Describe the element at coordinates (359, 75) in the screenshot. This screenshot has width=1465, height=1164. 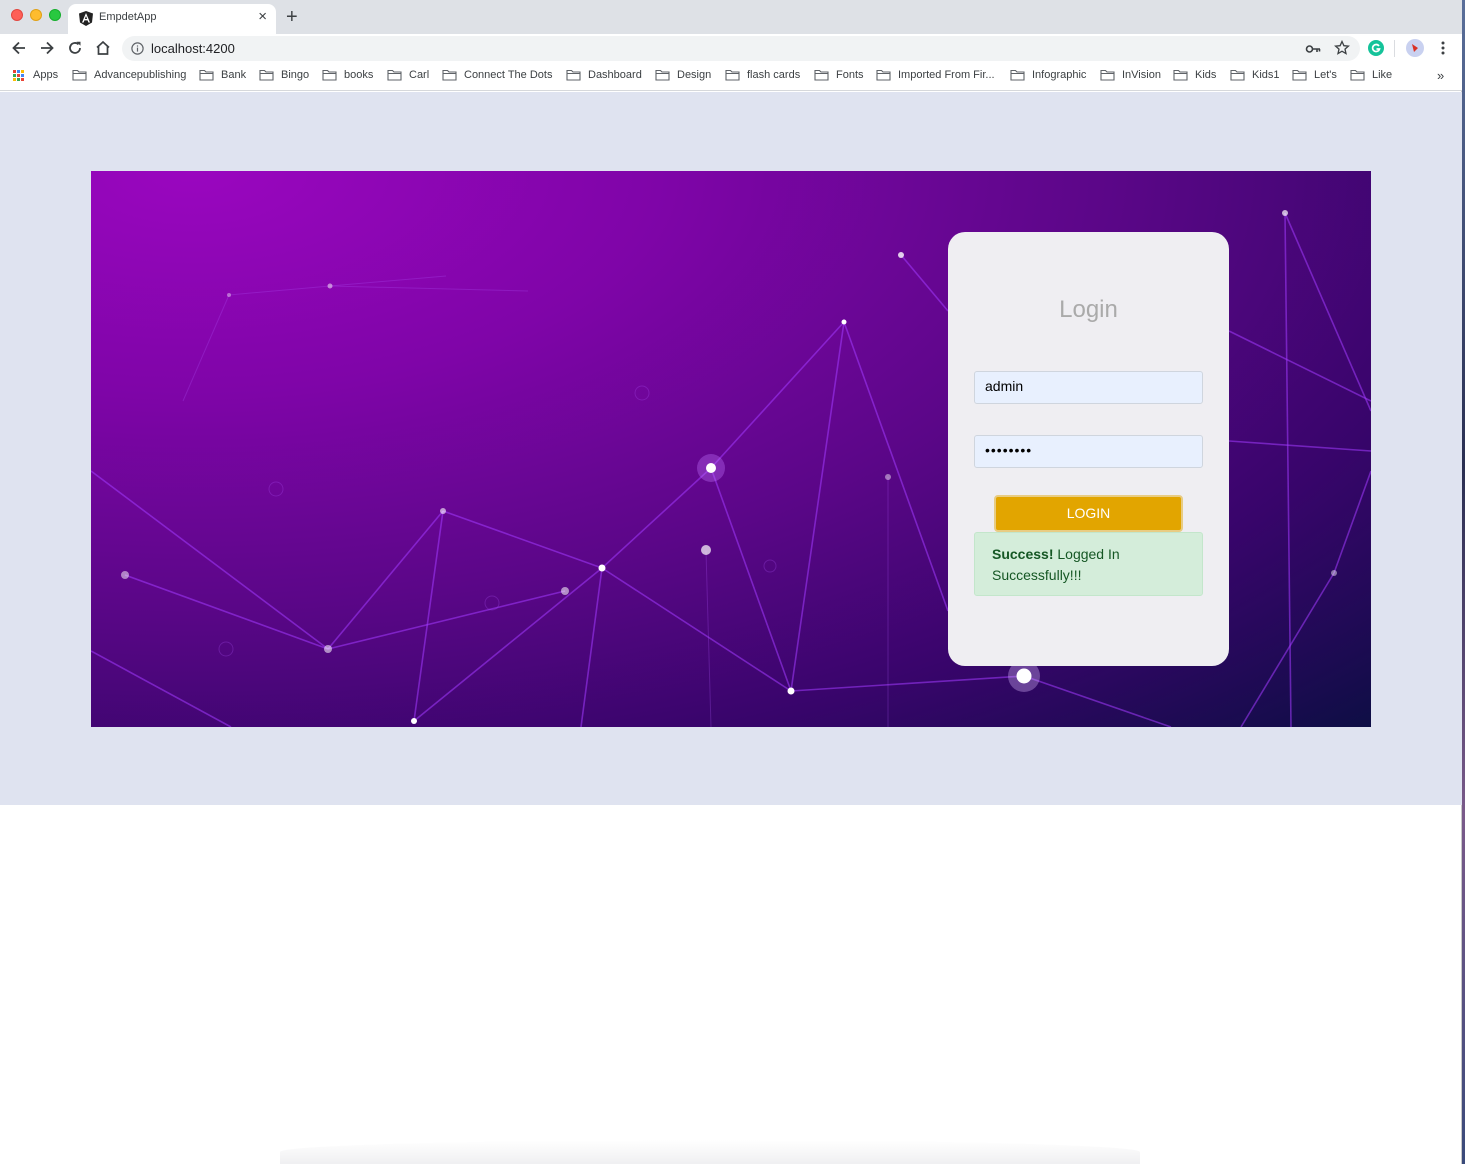
I see `bookmark-label: books` at that location.